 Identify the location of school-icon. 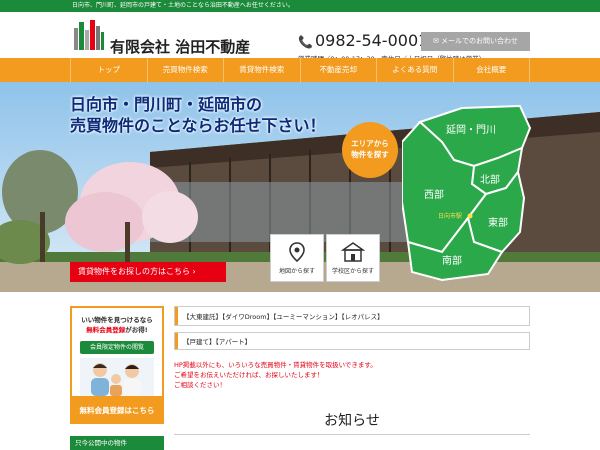
(353, 252).